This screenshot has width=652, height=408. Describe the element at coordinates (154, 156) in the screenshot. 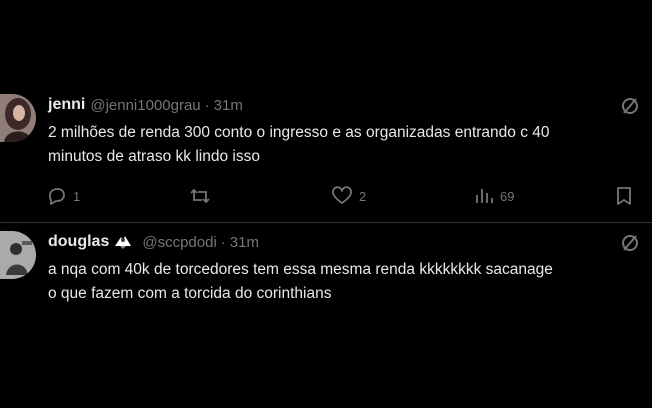

I see `tweet-text-line: minutos de atraso kk lindo isso` at that location.